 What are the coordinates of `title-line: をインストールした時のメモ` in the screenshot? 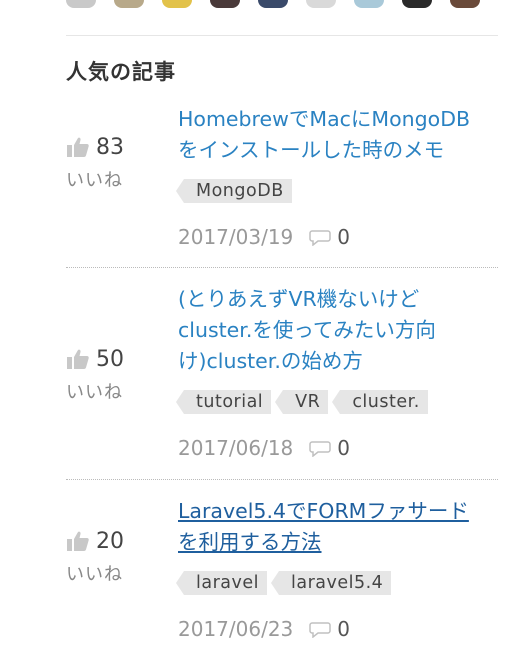 It's located at (311, 150).